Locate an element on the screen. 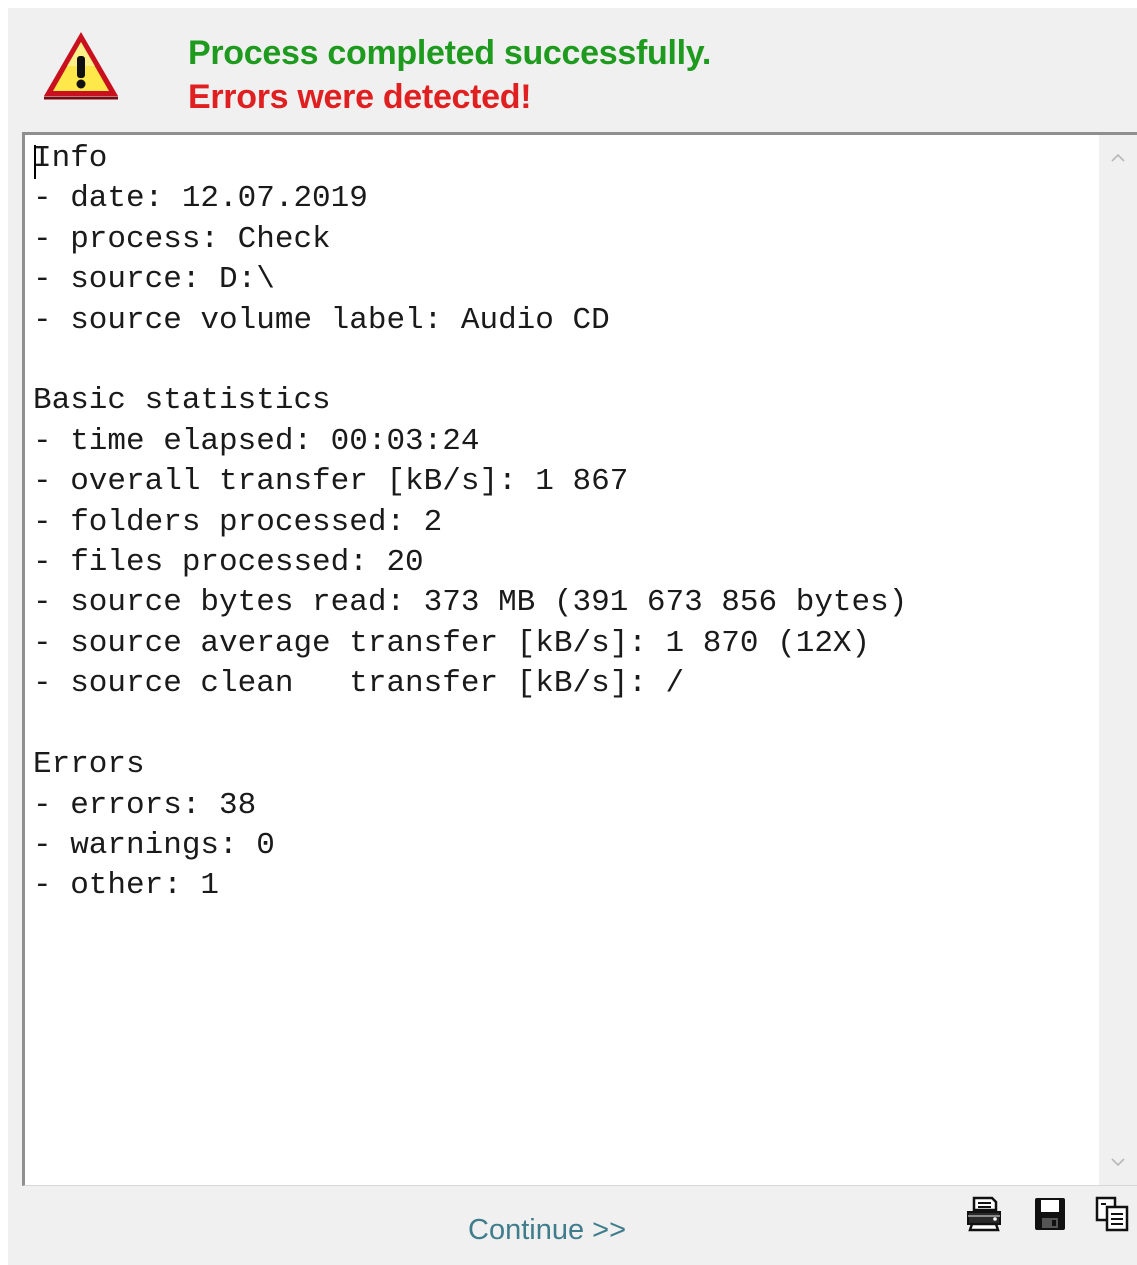 The image size is (1137, 1265). scroll-down-button is located at coordinates (1118, 1162).